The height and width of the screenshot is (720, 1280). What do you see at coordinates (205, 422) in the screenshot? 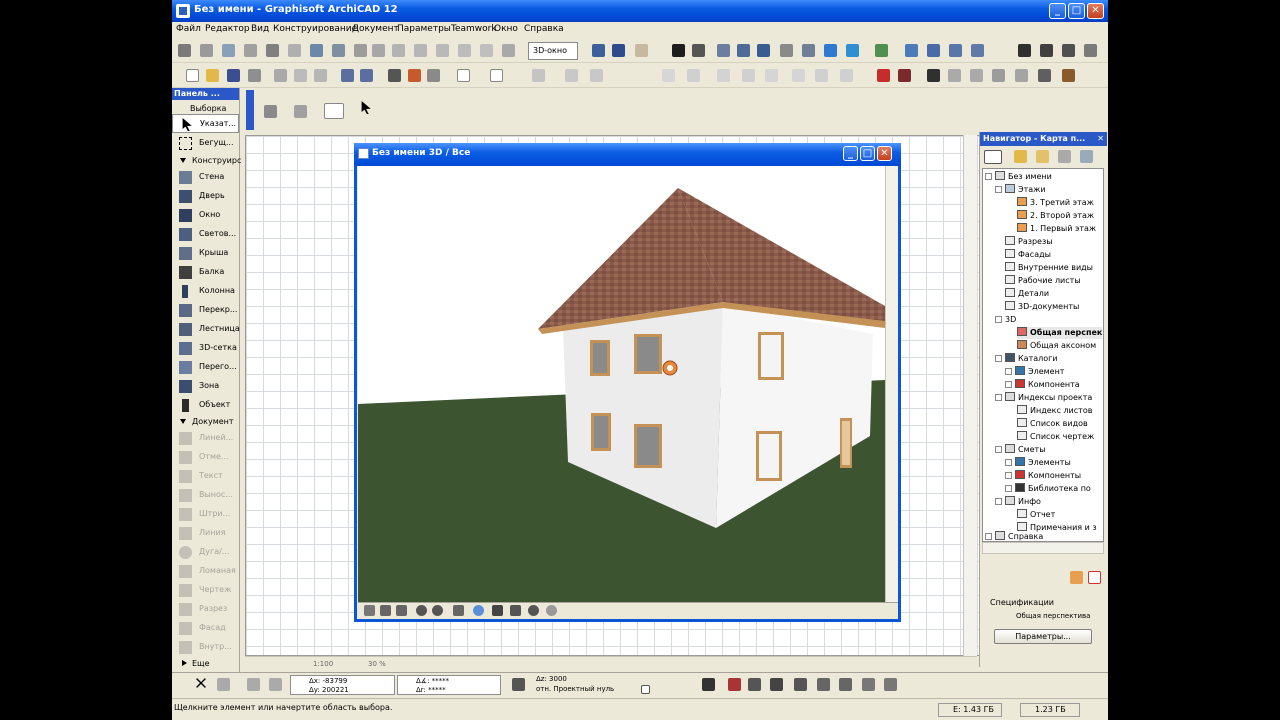
I see `document-section: Документ` at bounding box center [205, 422].